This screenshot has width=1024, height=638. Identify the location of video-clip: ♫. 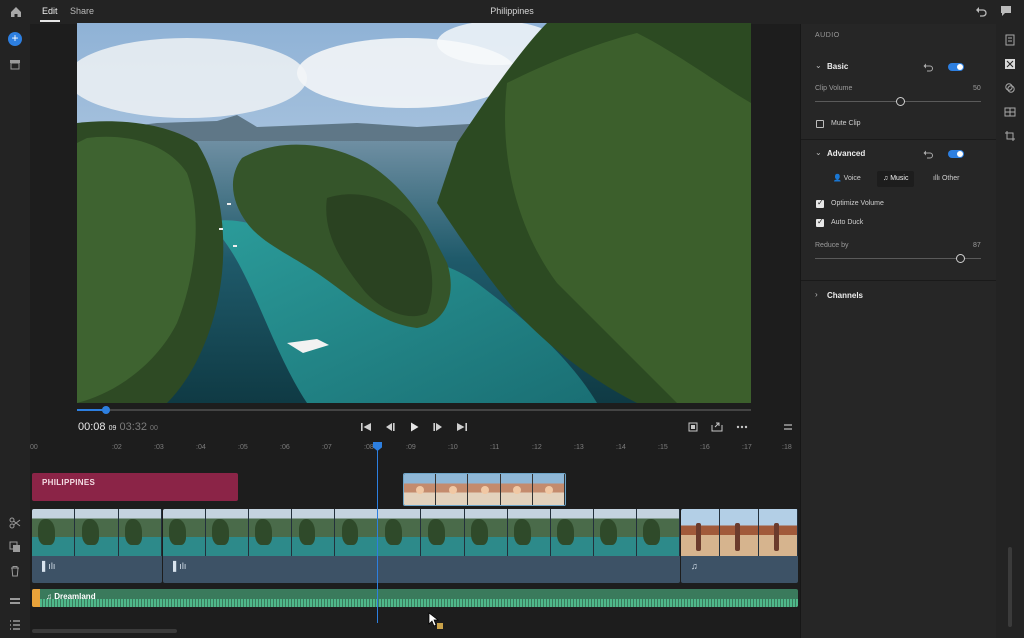
(739, 546).